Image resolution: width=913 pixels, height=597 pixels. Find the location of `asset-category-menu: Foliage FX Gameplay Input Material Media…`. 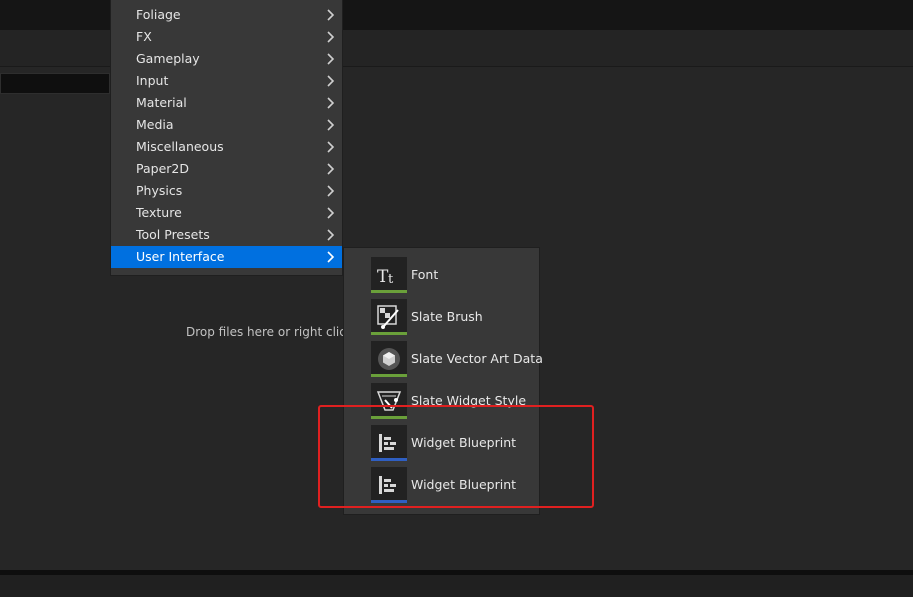

asset-category-menu: Foliage FX Gameplay Input Material Media… is located at coordinates (226, 138).